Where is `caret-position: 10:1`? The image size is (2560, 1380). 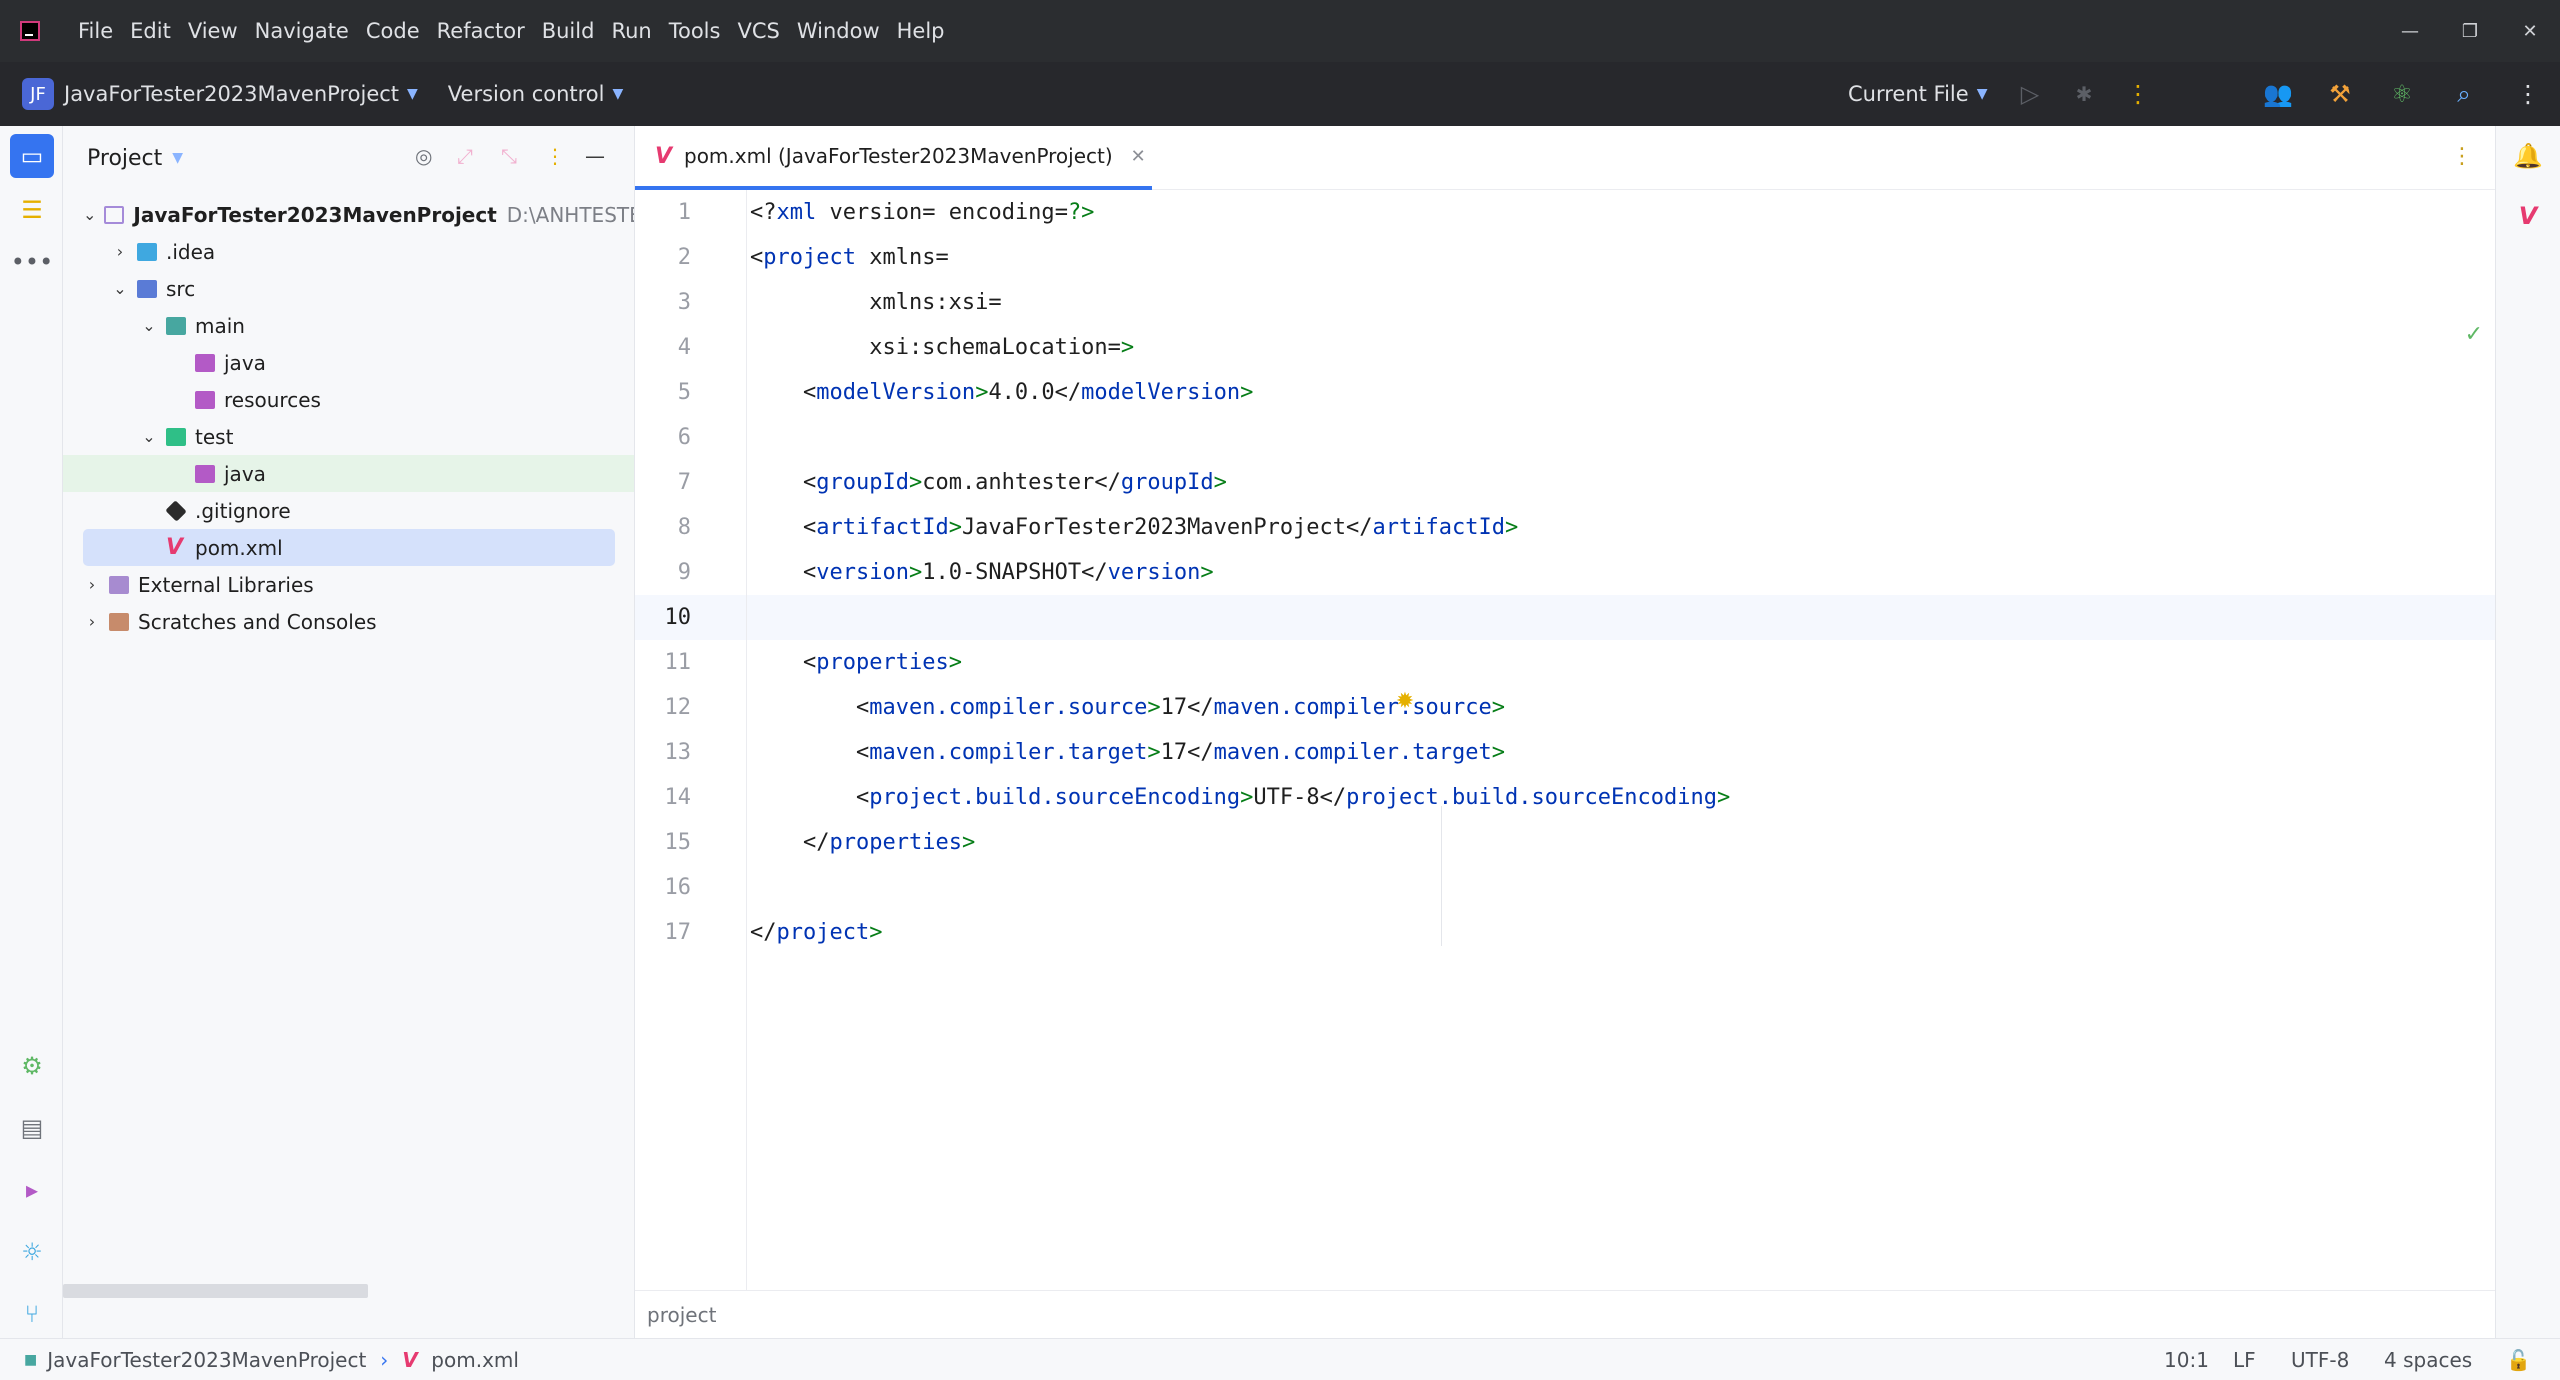 caret-position: 10:1 is located at coordinates (2186, 1359).